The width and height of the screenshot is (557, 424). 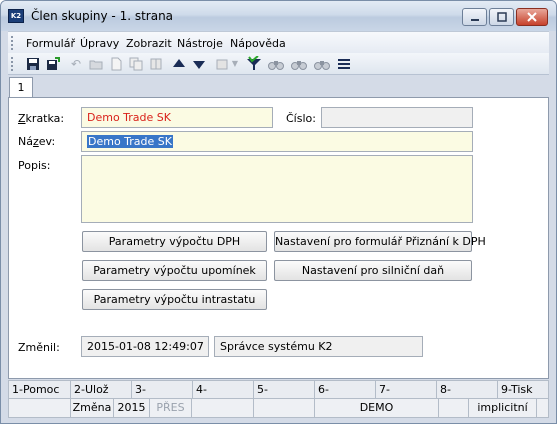 What do you see at coordinates (116, 64) in the screenshot?
I see `new-document-icon` at bounding box center [116, 64].